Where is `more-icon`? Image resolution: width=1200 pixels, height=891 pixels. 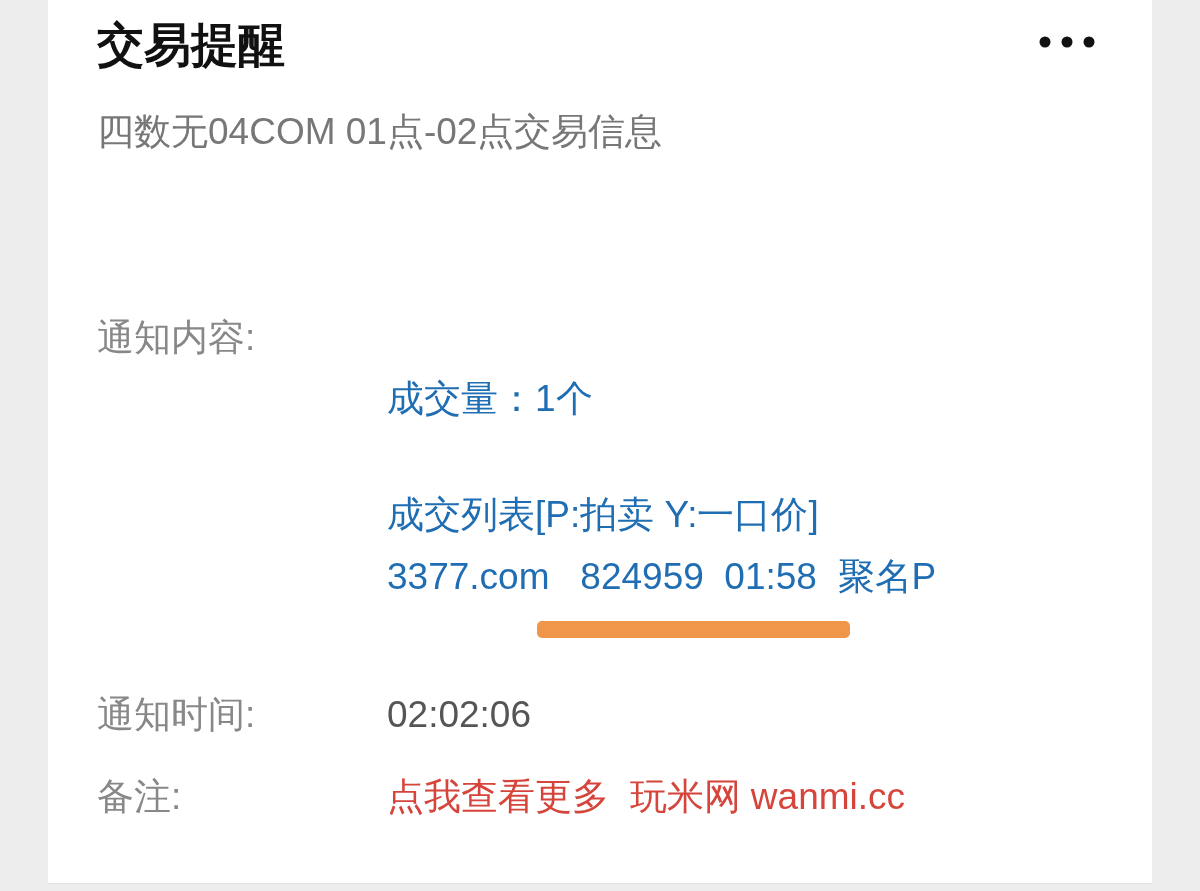
more-icon is located at coordinates (1067, 42).